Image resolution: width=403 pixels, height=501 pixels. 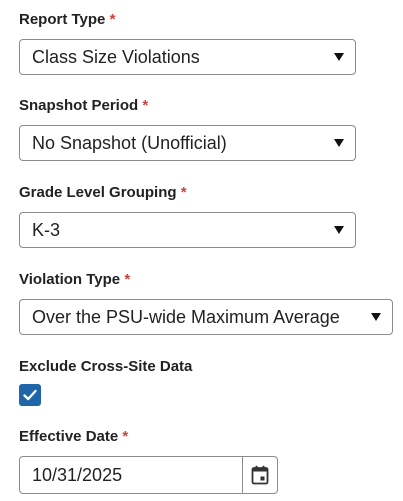 I want to click on report-type-select: Class Size Violations, so click(x=187, y=57).